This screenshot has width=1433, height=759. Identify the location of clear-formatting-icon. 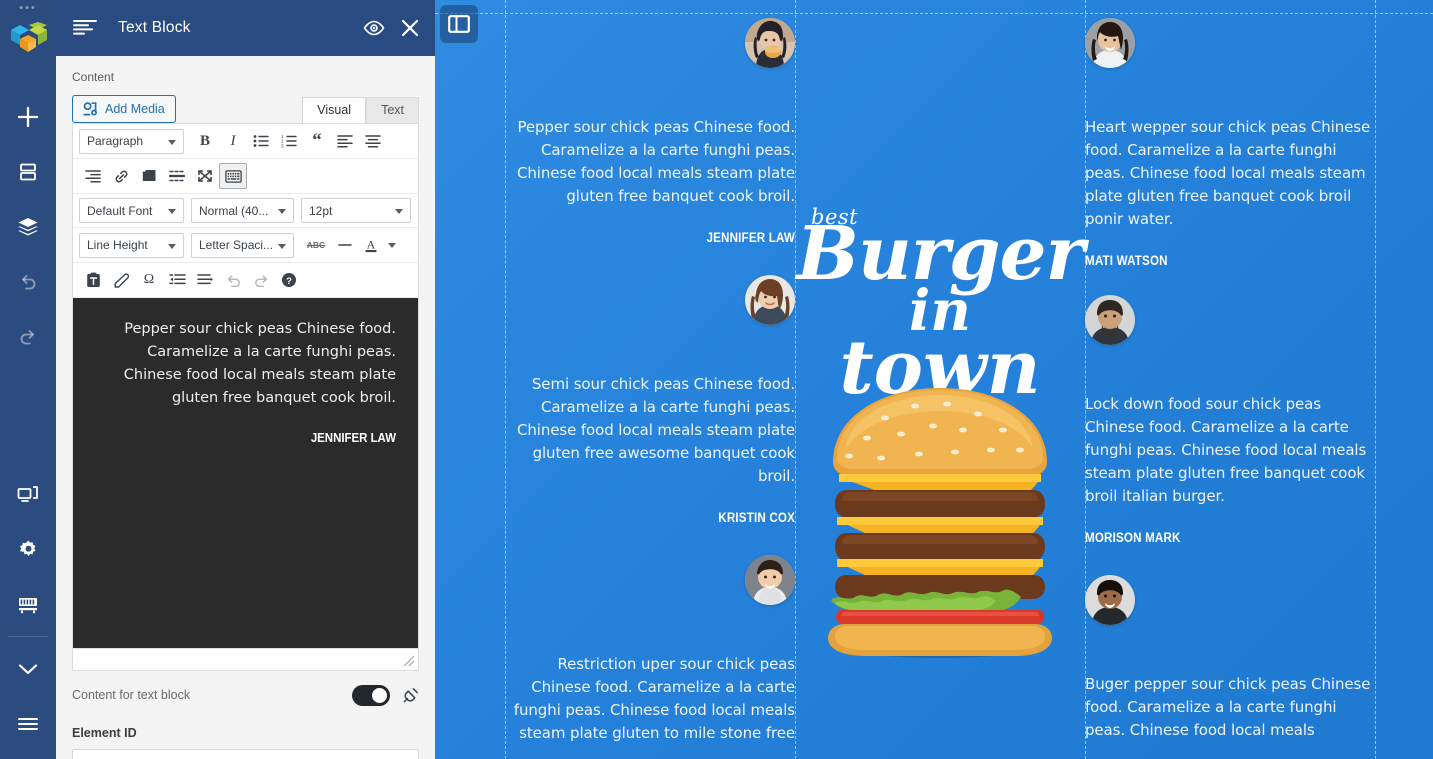
(121, 280).